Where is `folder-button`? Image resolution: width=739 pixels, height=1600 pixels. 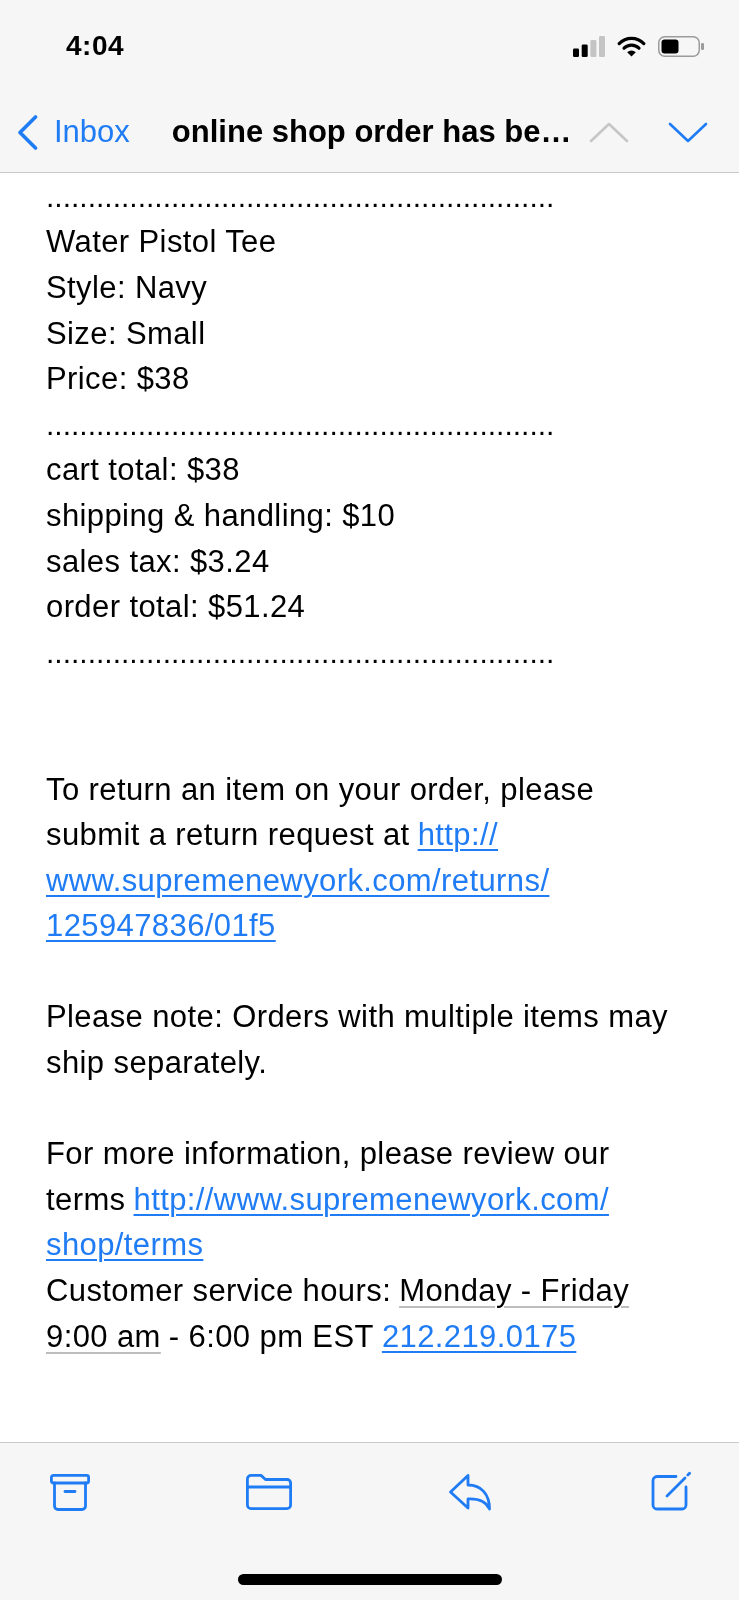 folder-button is located at coordinates (269, 1492).